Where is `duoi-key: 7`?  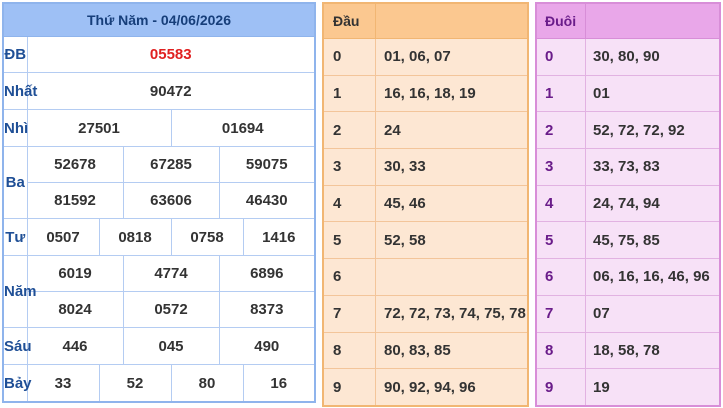
duoi-key: 7 is located at coordinates (561, 314).